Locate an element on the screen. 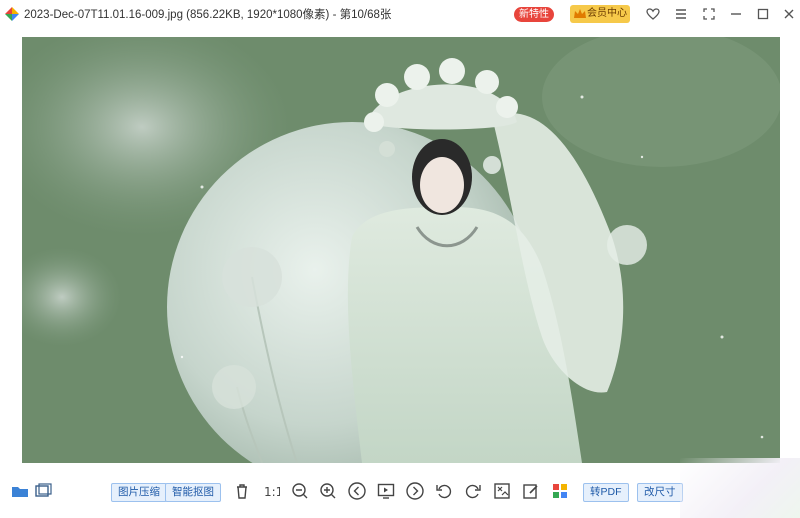  apps-icon is located at coordinates (560, 491).